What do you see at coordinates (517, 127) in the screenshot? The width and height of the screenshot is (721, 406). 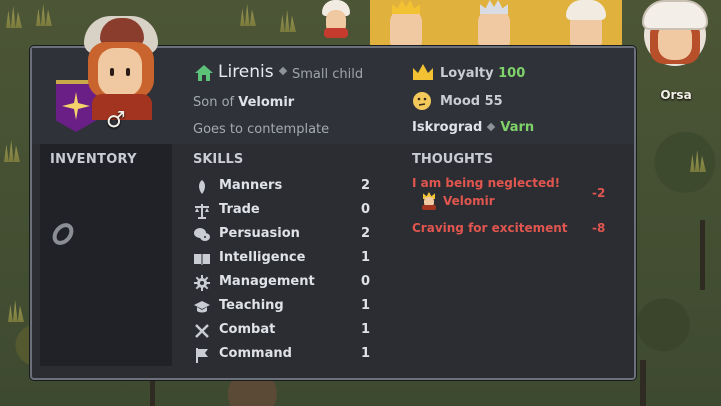 I see `region-name: Varn` at bounding box center [517, 127].